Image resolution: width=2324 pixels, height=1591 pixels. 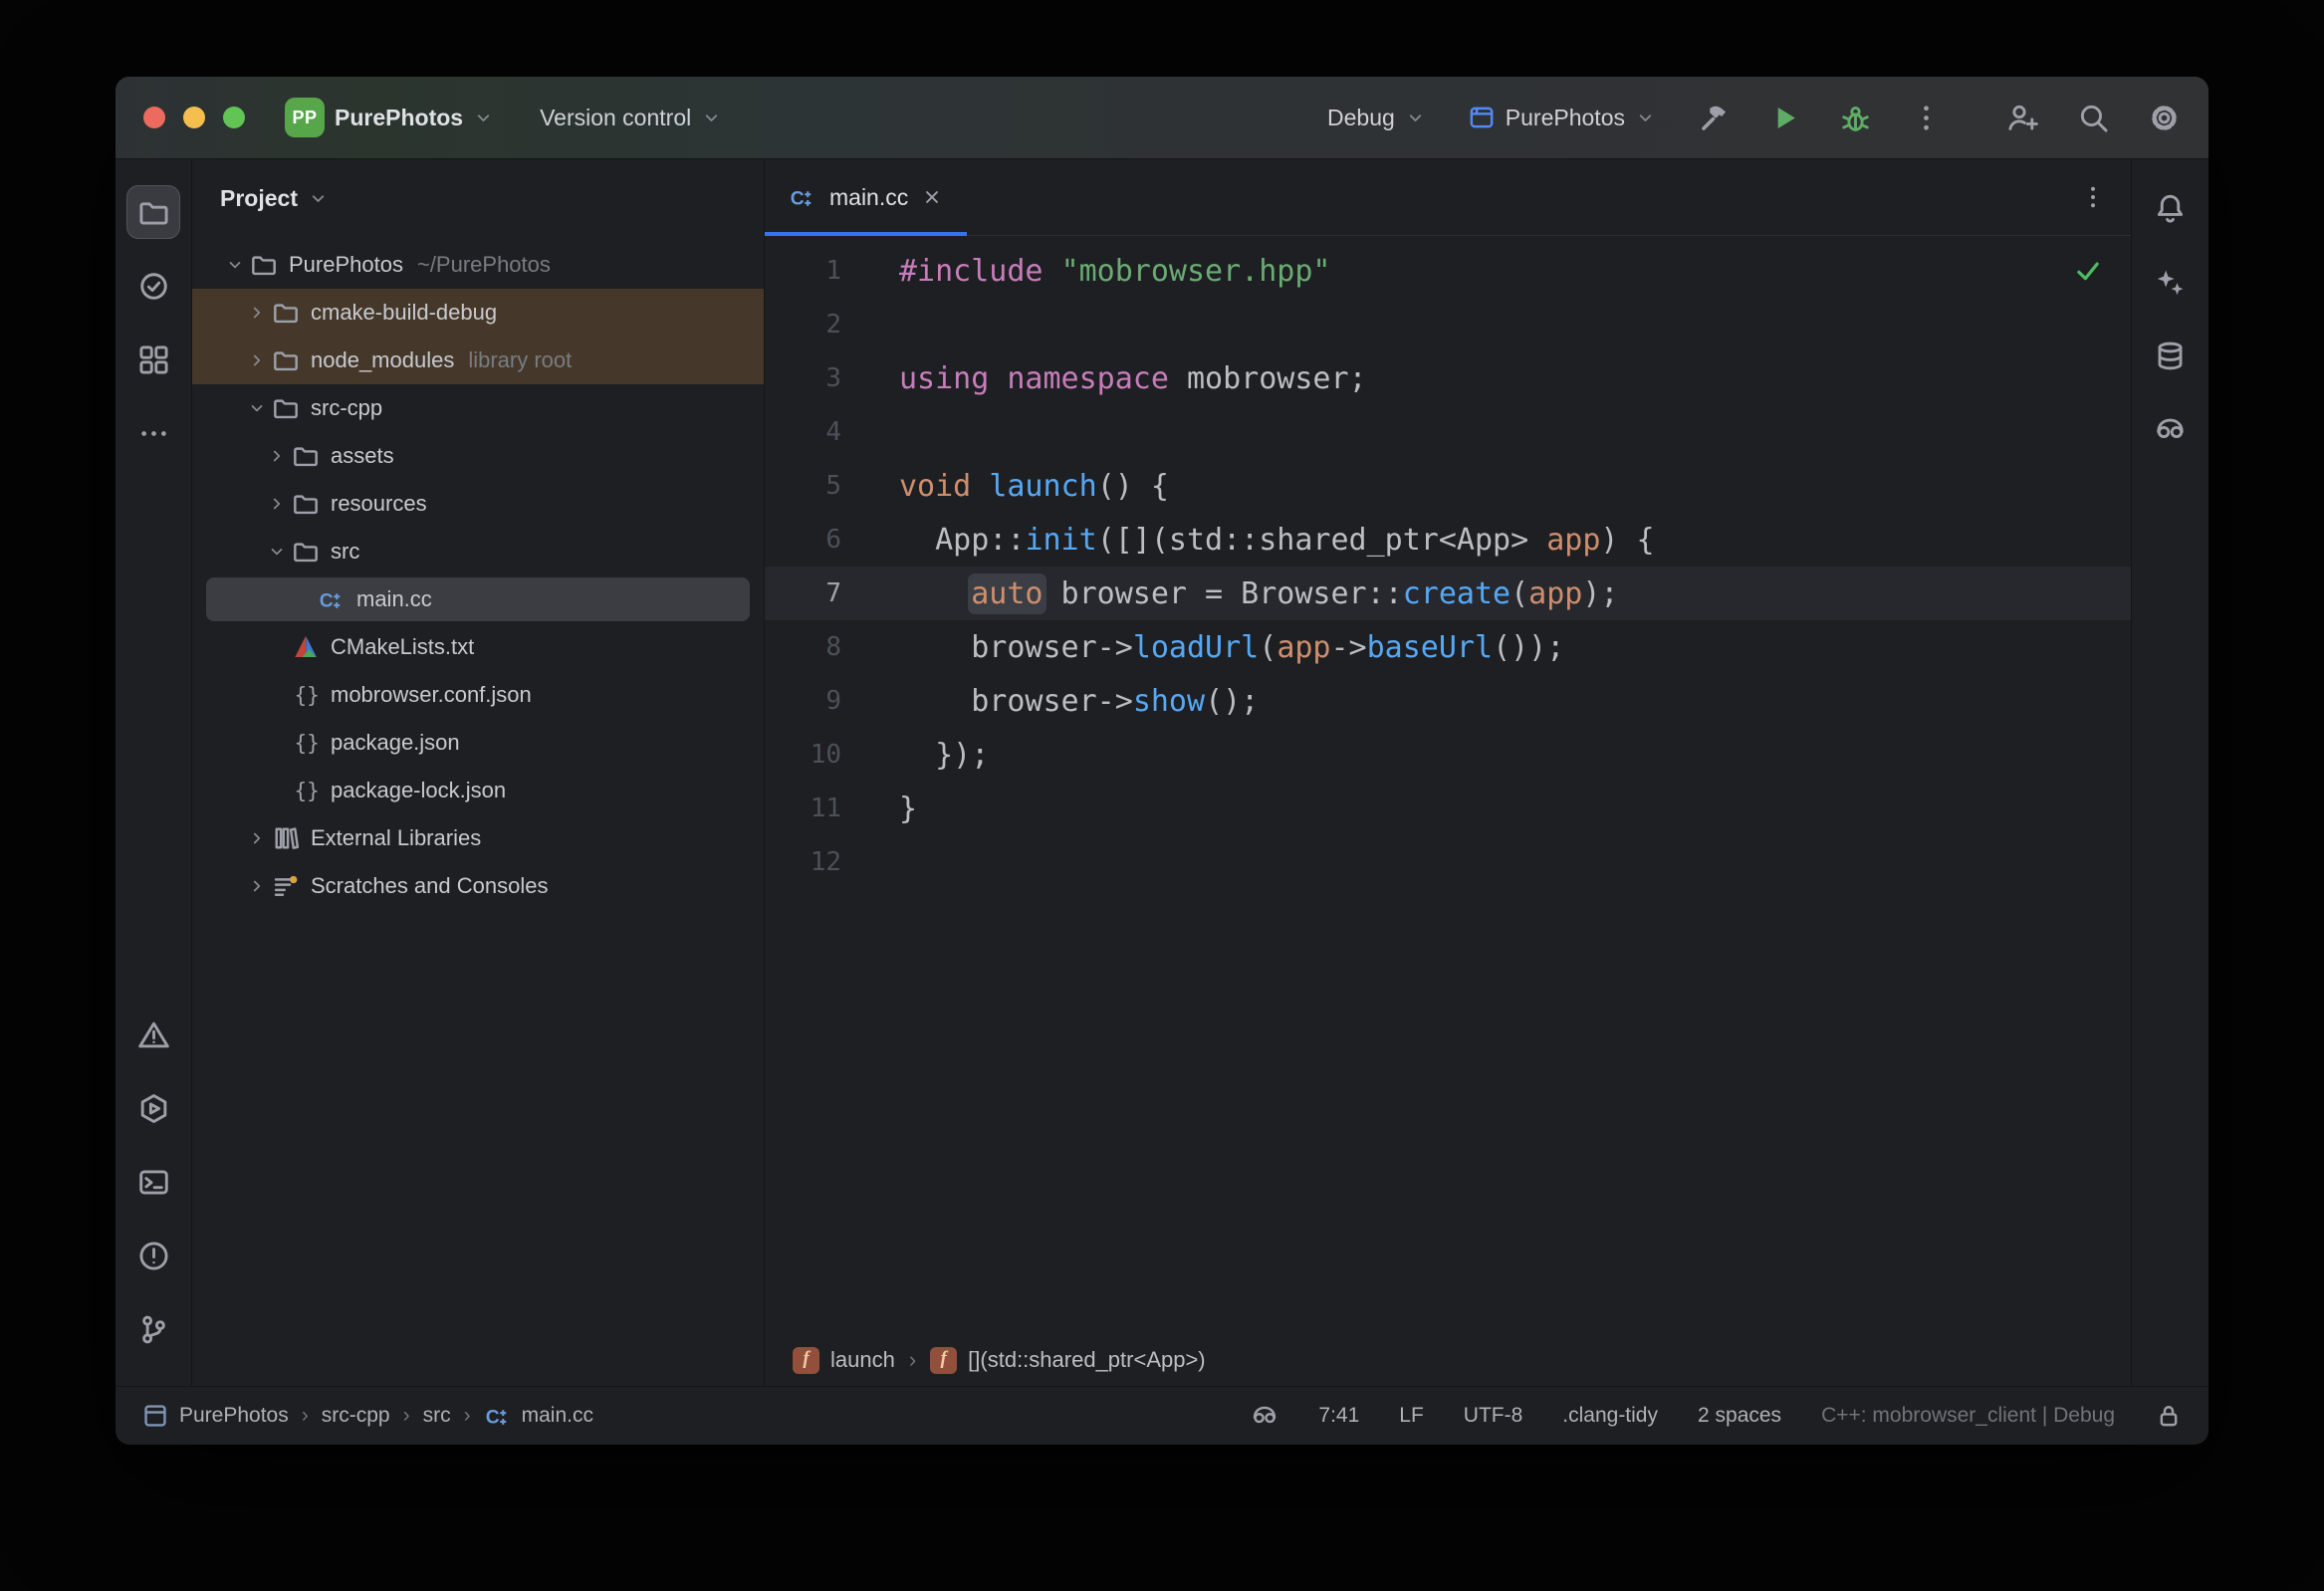 What do you see at coordinates (153, 1182) in the screenshot?
I see `tool-terminal-button` at bounding box center [153, 1182].